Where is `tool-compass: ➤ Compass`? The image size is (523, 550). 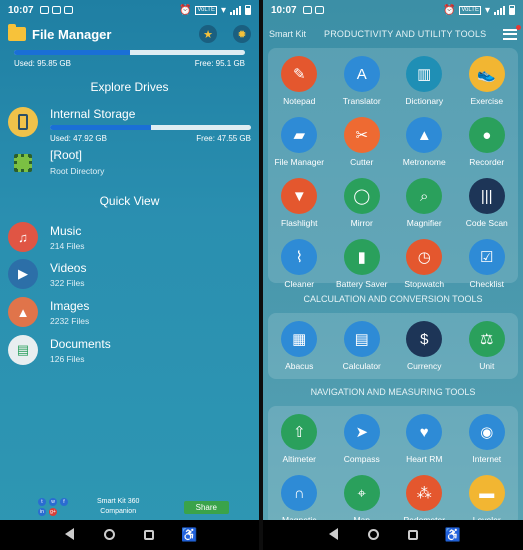
tool-compass: ➤ Compass is located at coordinates (362, 439).